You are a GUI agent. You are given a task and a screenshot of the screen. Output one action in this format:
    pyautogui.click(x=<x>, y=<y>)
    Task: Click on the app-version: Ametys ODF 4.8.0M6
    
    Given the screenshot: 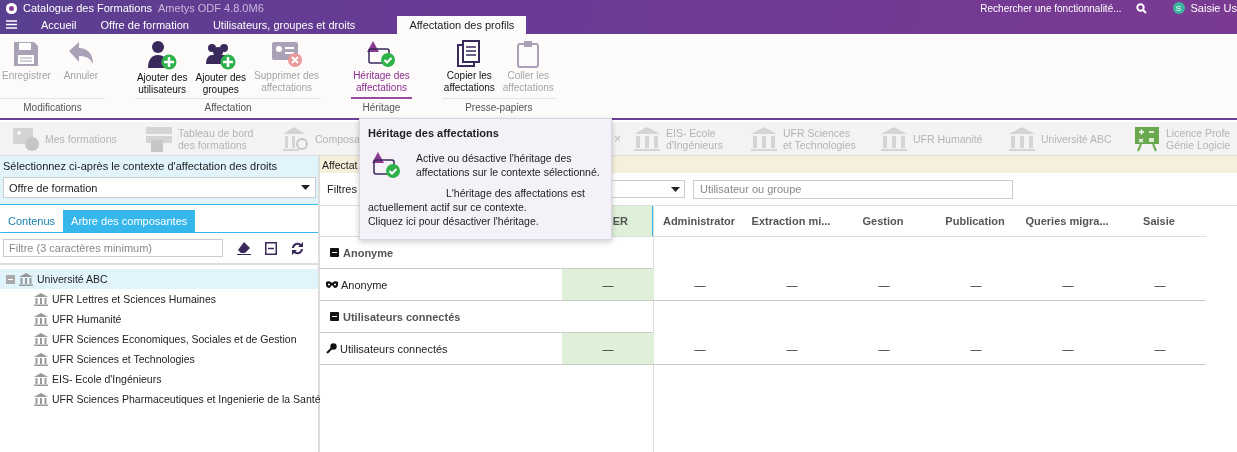 What is the action you would take?
    pyautogui.click(x=211, y=8)
    